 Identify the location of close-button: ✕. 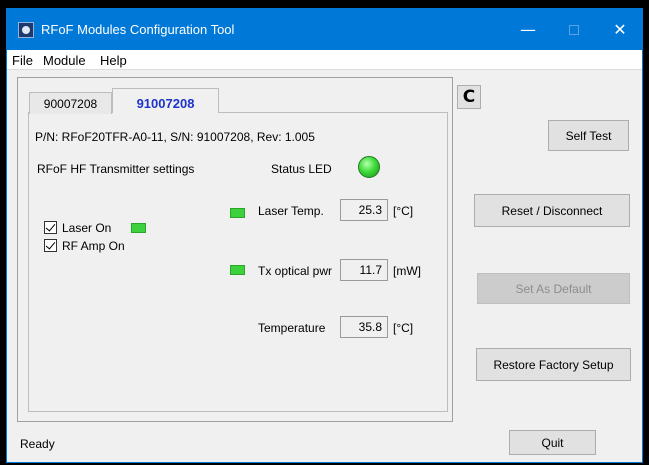
(620, 29).